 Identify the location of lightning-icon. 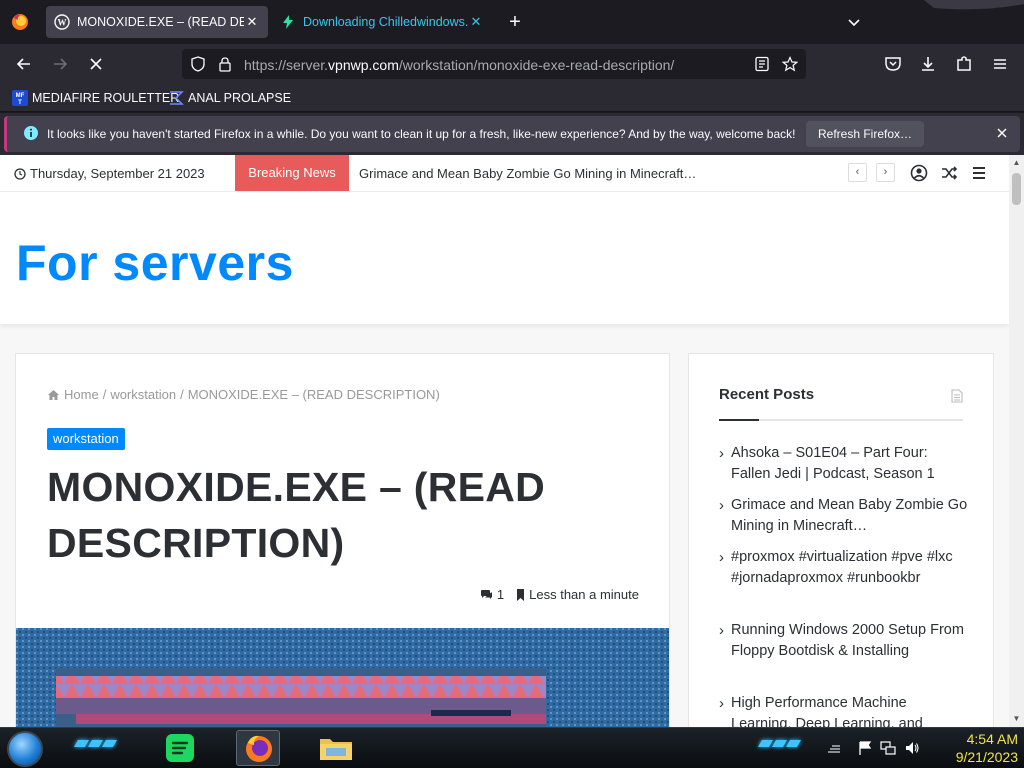
(288, 22).